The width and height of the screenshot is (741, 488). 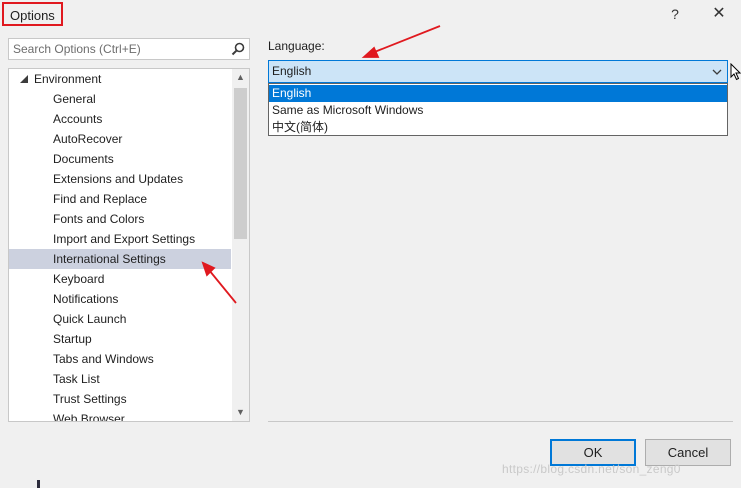 I want to click on tree-item-label: Task List, so click(x=76, y=379).